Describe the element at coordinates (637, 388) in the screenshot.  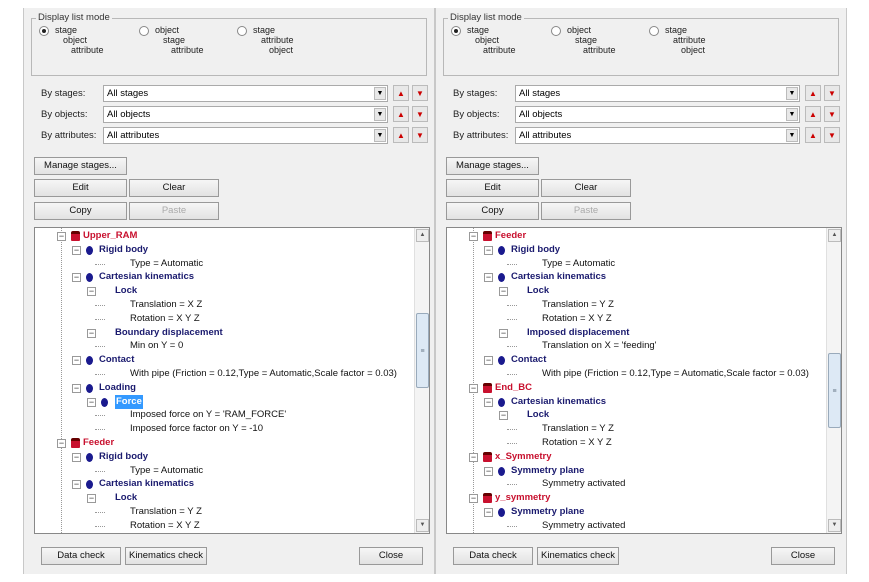
I see `tree-item: − End_BC` at that location.